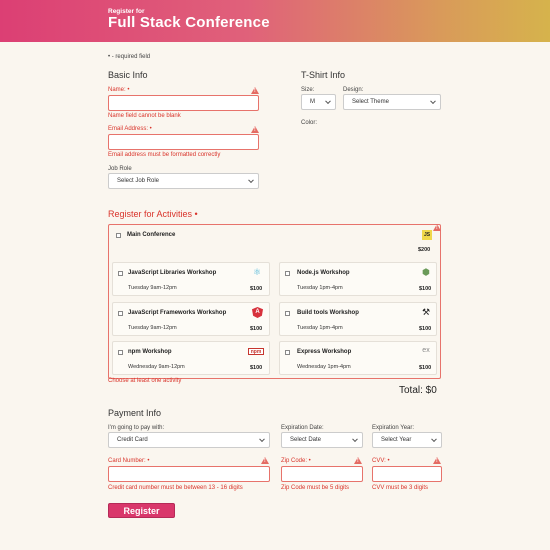 Image resolution: width=550 pixels, height=550 pixels. What do you see at coordinates (318, 102) in the screenshot?
I see `size-select: M` at bounding box center [318, 102].